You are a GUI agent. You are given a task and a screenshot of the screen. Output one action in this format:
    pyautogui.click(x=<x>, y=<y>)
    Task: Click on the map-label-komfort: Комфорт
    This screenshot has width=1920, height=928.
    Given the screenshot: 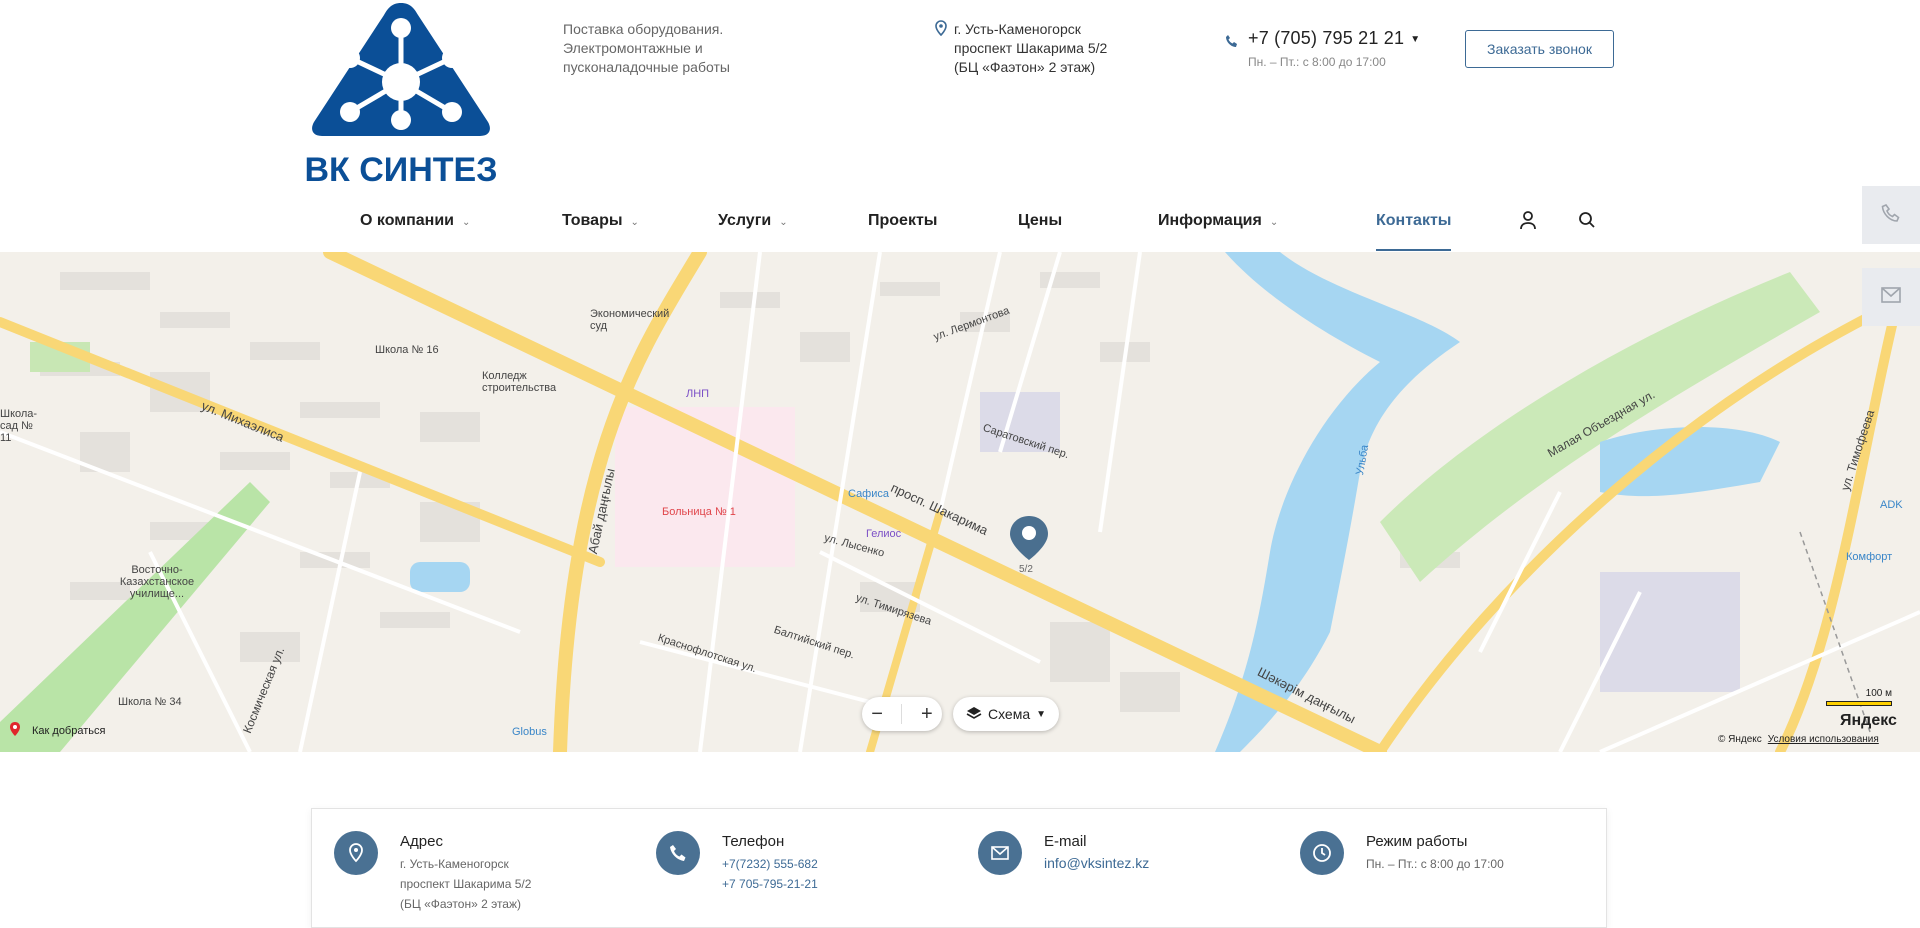 What is the action you would take?
    pyautogui.click(x=1869, y=557)
    